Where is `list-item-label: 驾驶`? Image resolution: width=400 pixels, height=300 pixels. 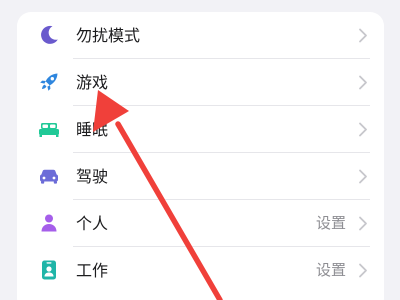 list-item-label: 驾驶 is located at coordinates (92, 176).